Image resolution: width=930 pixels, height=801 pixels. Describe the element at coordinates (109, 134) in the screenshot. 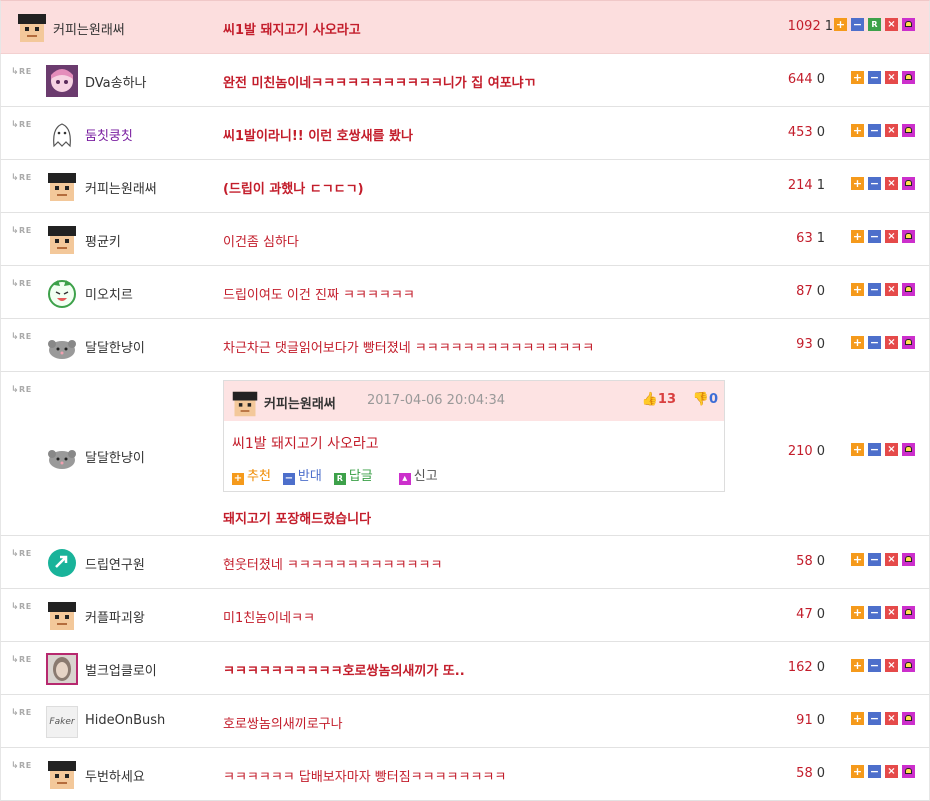

I see `user-nickname: 둠칫쿵칫` at that location.